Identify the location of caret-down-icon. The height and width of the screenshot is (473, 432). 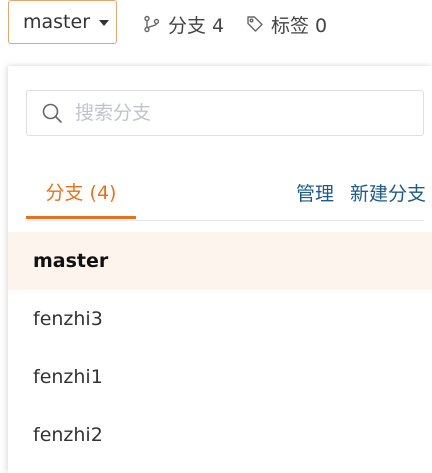
(104, 23).